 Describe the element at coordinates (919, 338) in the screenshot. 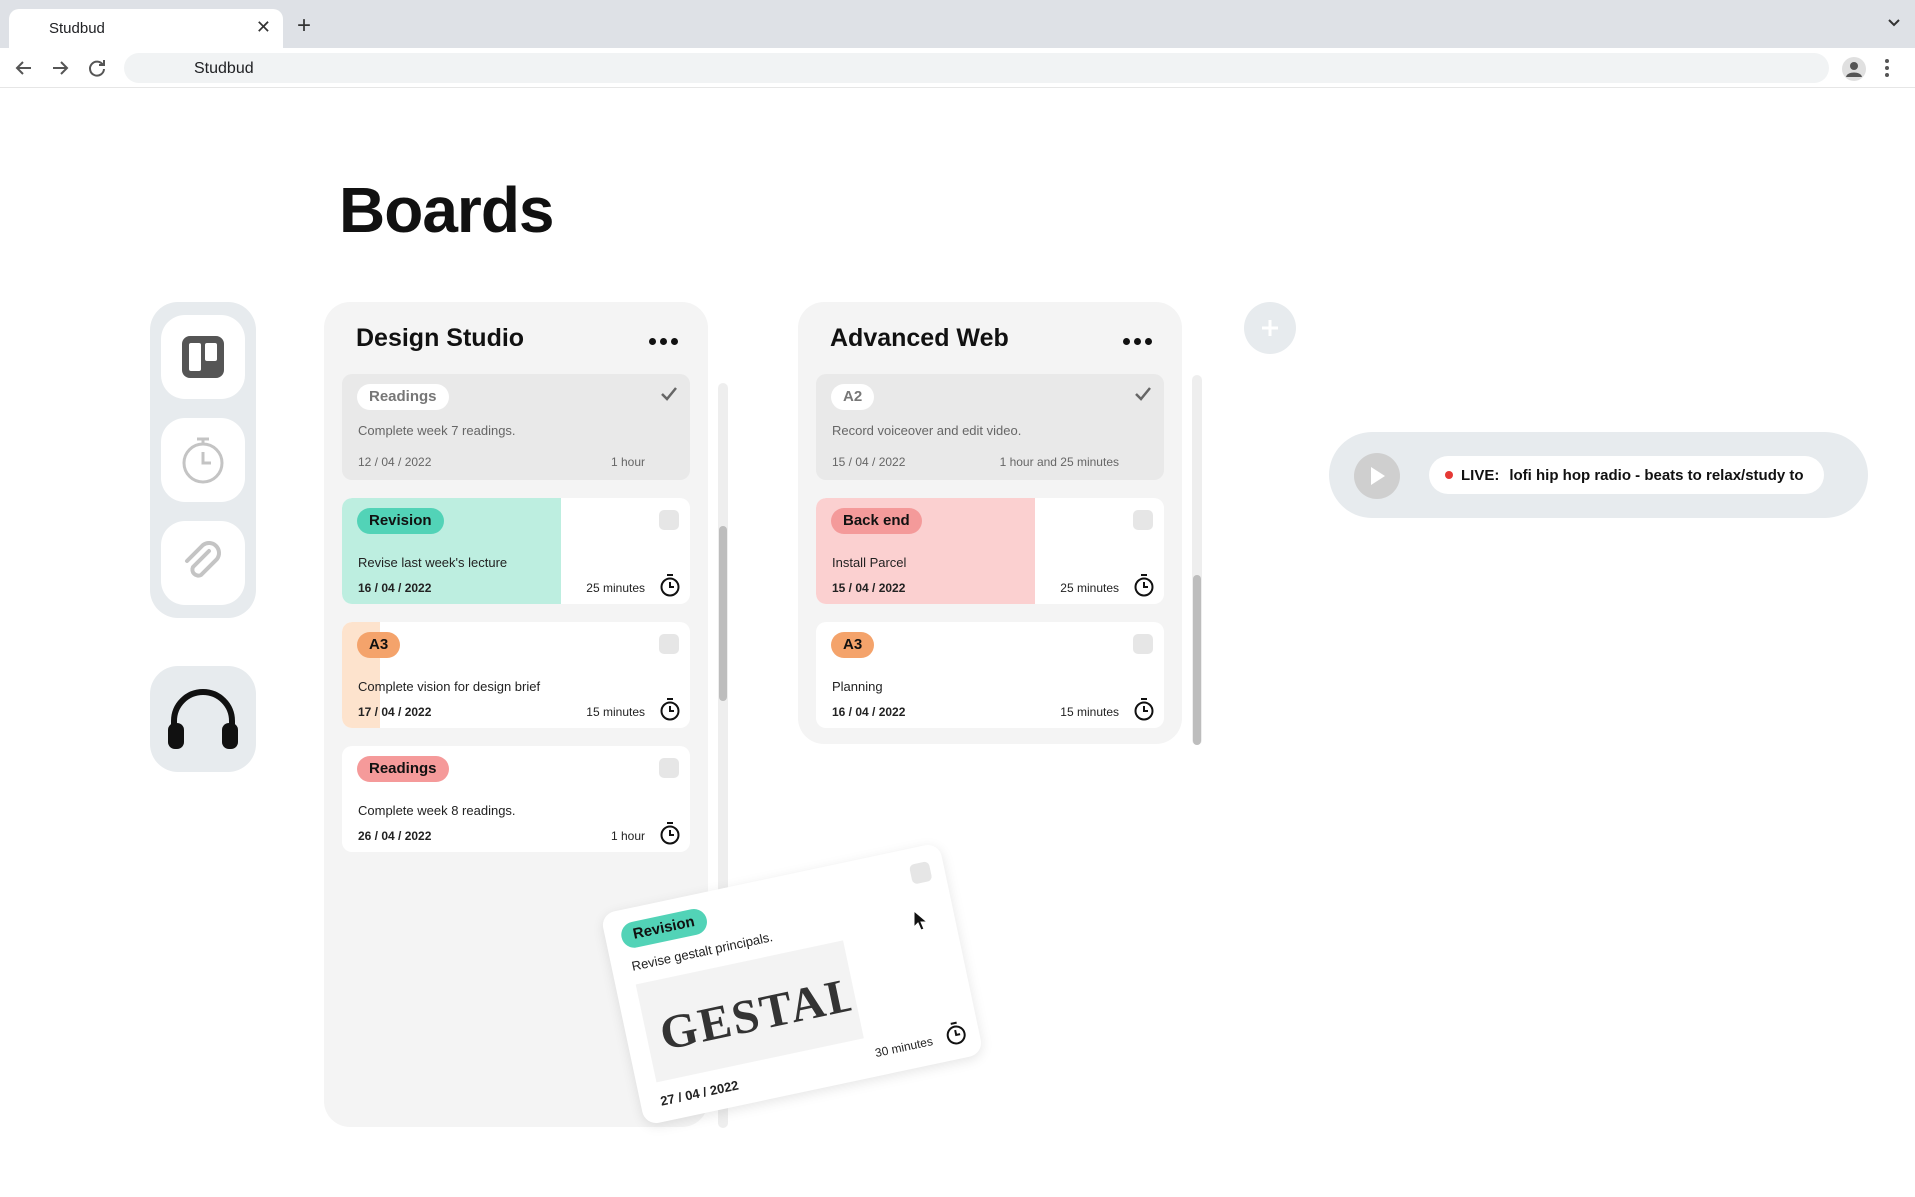

I see `board-title: Advanced Web` at that location.